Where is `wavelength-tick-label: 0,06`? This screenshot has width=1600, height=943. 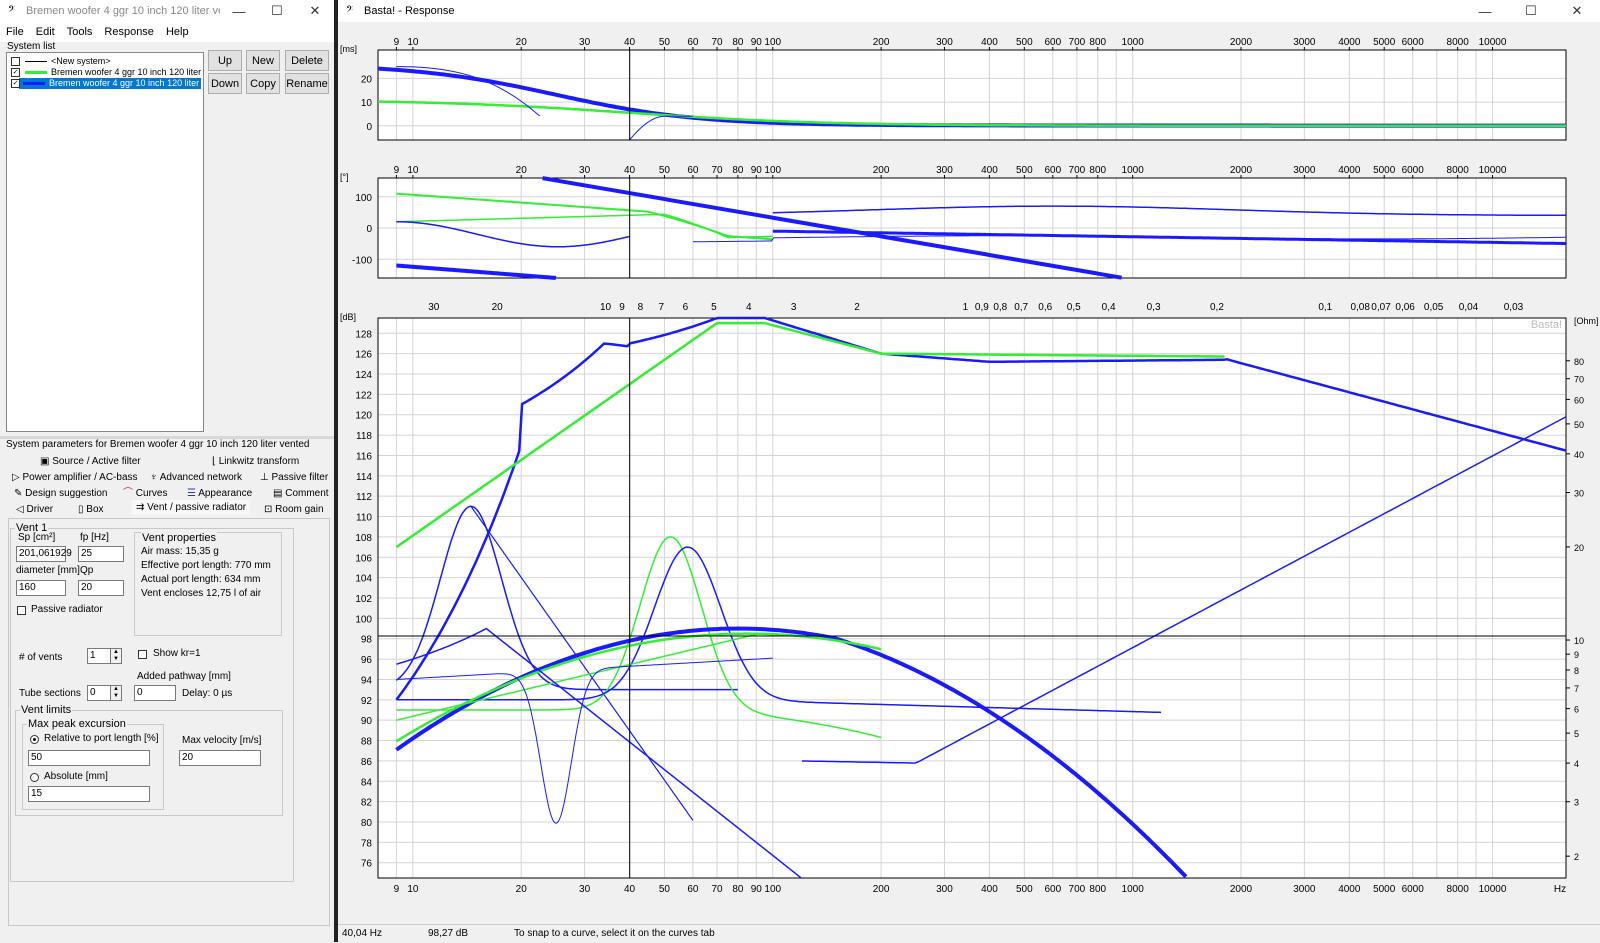 wavelength-tick-label: 0,06 is located at coordinates (1405, 307).